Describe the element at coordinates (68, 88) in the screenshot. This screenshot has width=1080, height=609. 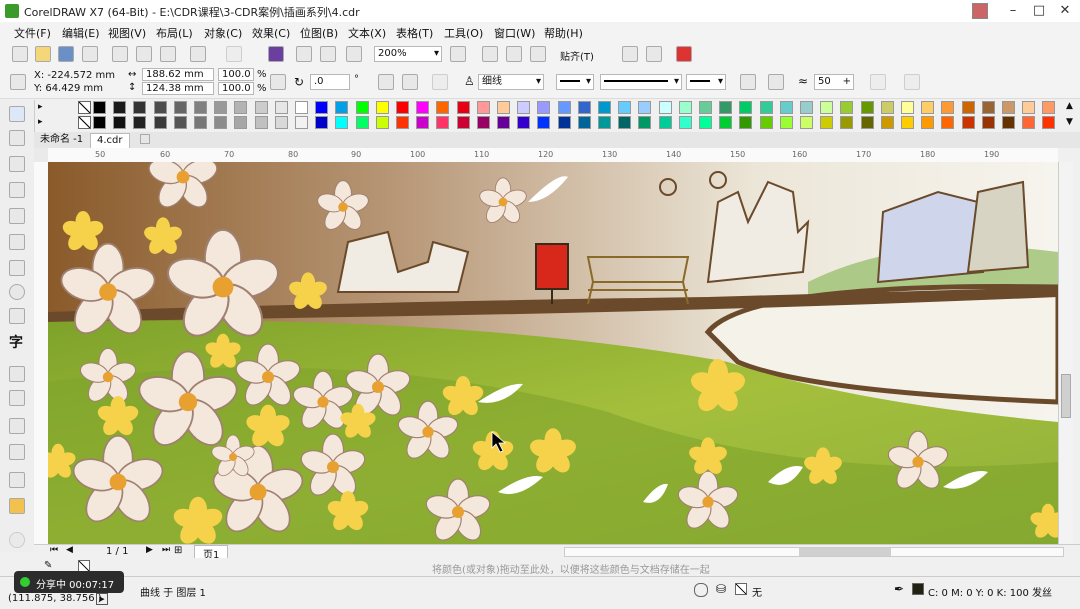
I see `y-position: Y: 64.429 mm` at that location.